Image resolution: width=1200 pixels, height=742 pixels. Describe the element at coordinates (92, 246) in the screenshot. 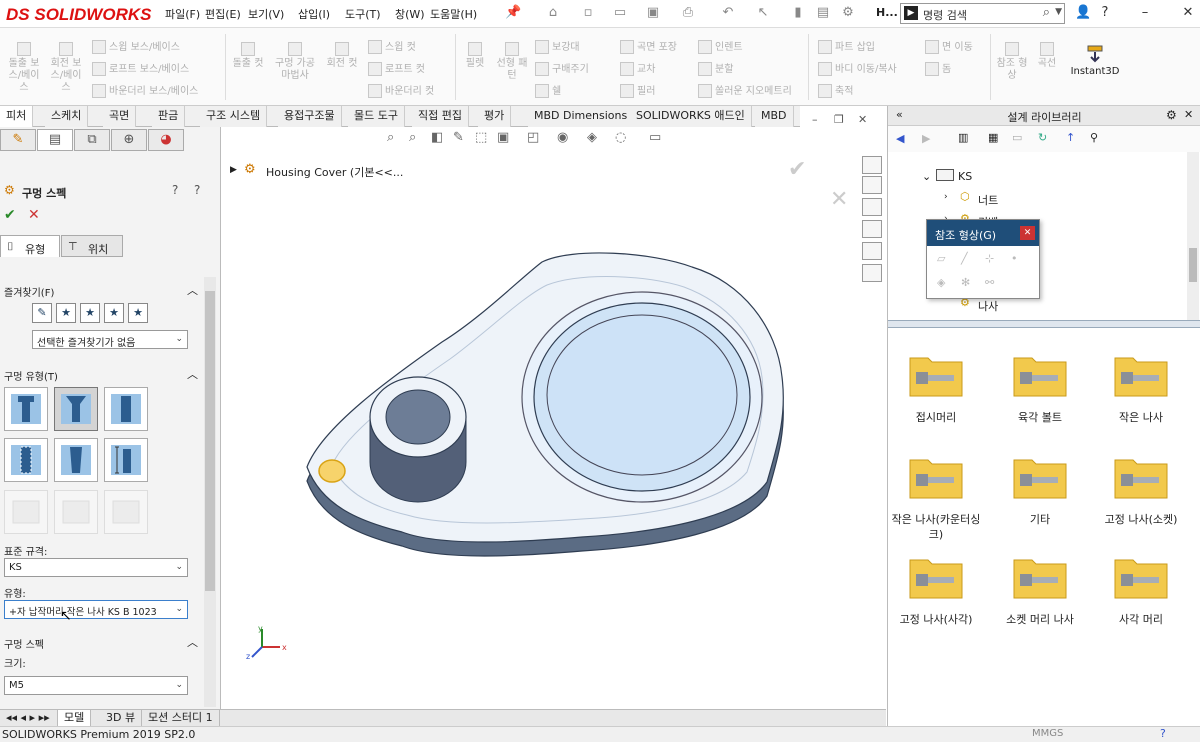

I see `tab-position: ⊤ 위치` at that location.